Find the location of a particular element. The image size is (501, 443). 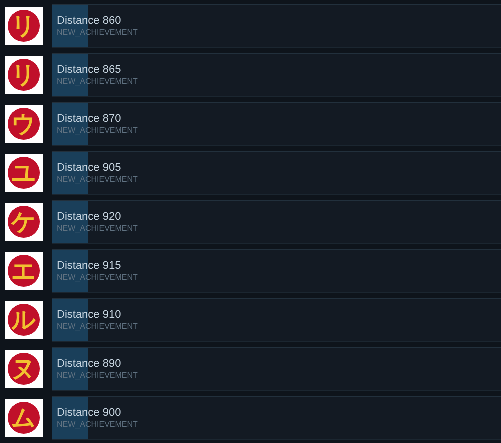

achievement-title: Distance 915 is located at coordinates (89, 266).